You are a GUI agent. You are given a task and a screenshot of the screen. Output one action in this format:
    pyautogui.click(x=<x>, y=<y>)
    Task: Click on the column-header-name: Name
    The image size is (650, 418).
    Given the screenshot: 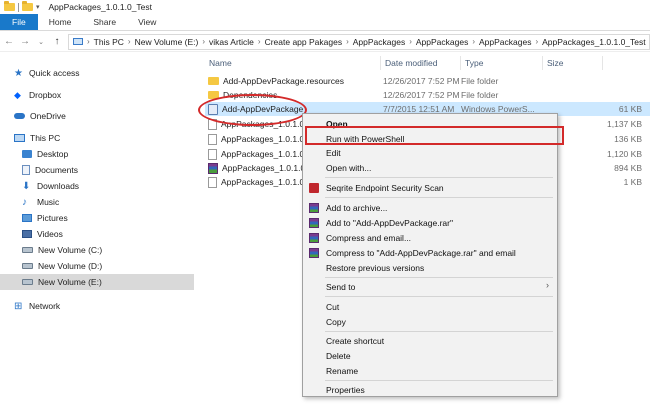 What is the action you would take?
    pyautogui.click(x=293, y=63)
    